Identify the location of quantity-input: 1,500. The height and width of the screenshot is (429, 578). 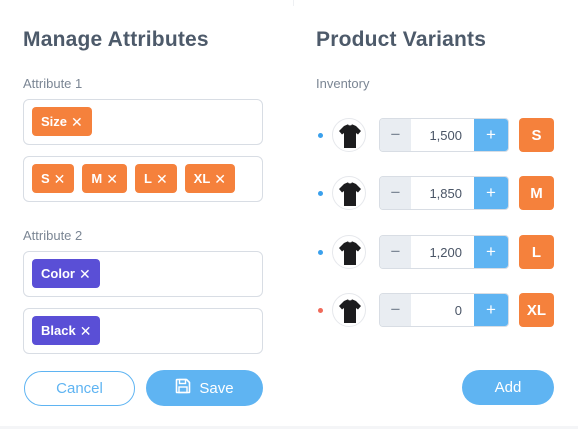
(442, 135).